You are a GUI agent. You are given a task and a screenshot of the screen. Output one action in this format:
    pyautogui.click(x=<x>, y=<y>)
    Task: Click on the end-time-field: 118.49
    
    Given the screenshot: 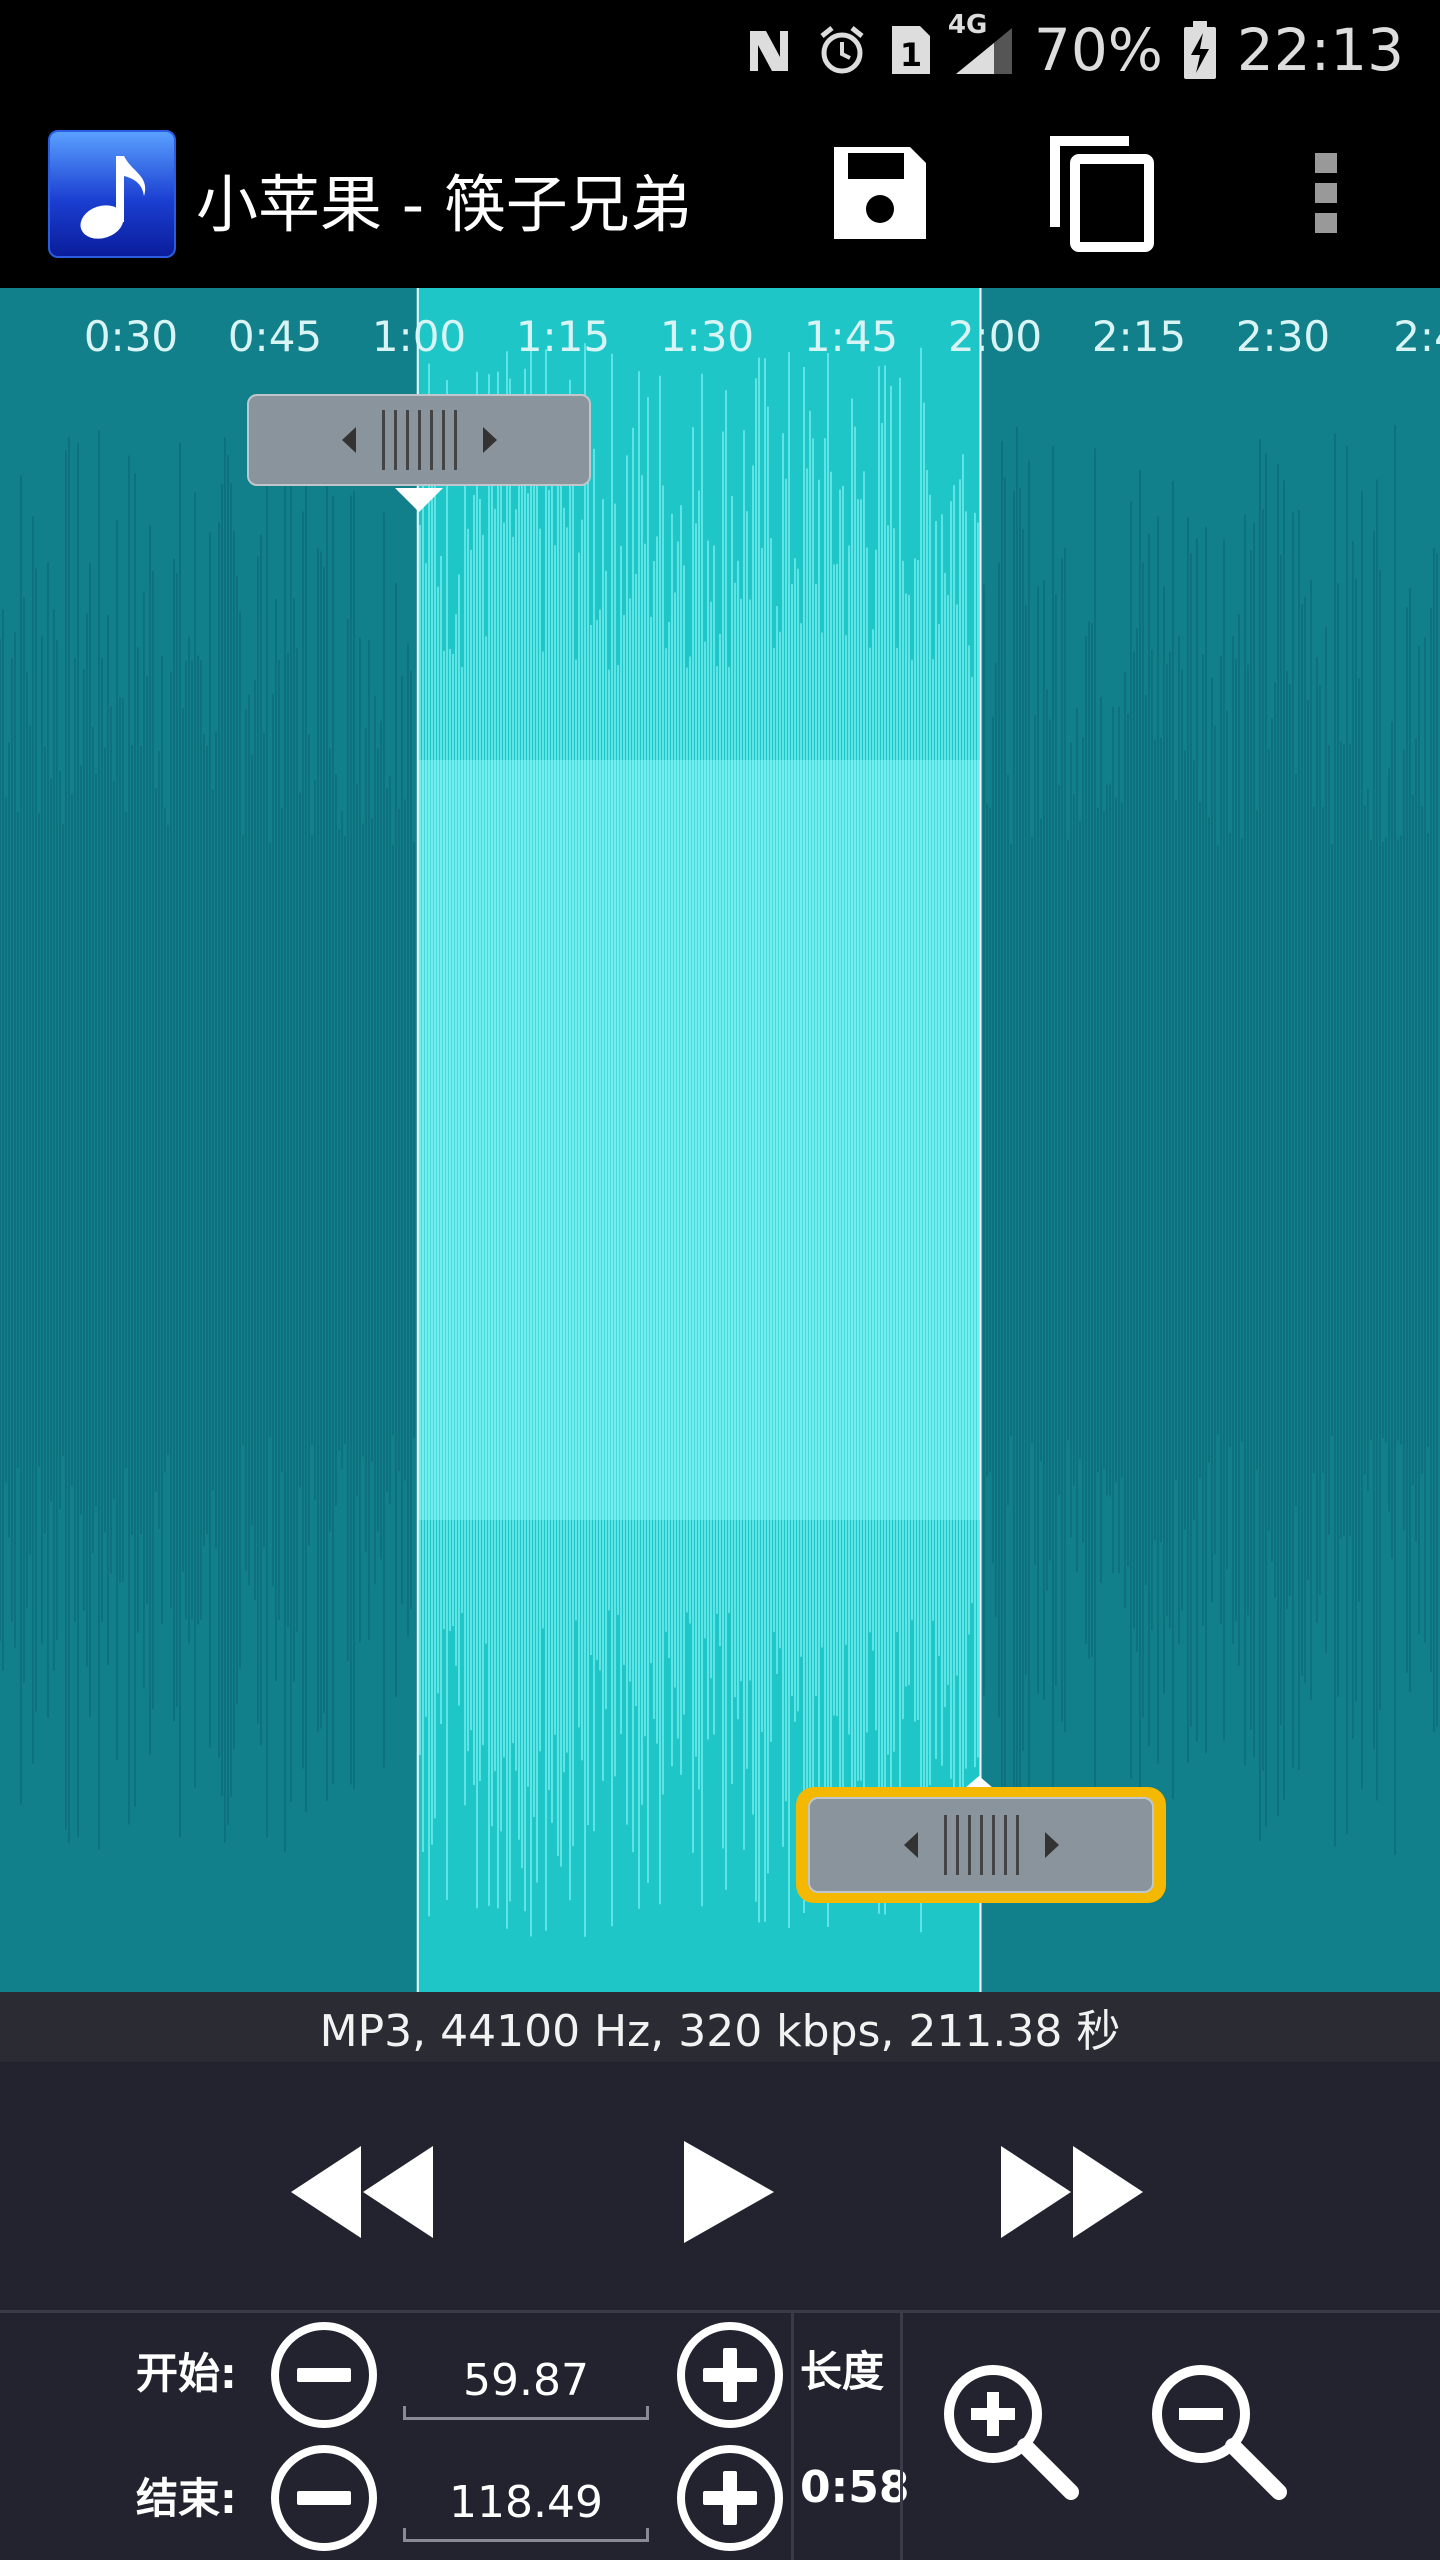 What is the action you would take?
    pyautogui.click(x=526, y=2506)
    